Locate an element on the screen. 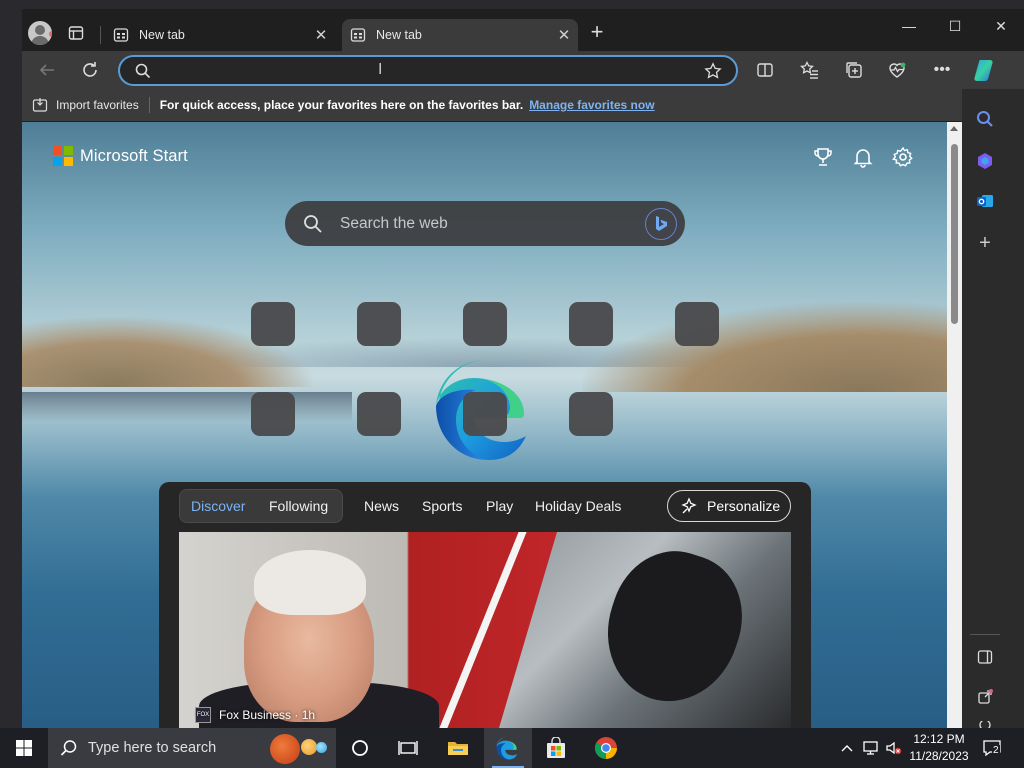 The width and height of the screenshot is (1024, 768). show-hidden-icons-chevron-up-icon is located at coordinates (847, 748).